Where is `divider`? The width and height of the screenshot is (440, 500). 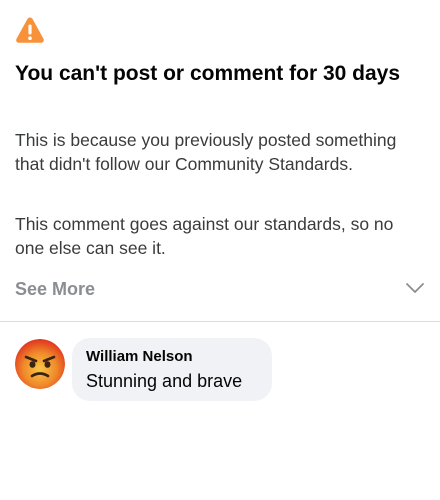 divider is located at coordinates (220, 321).